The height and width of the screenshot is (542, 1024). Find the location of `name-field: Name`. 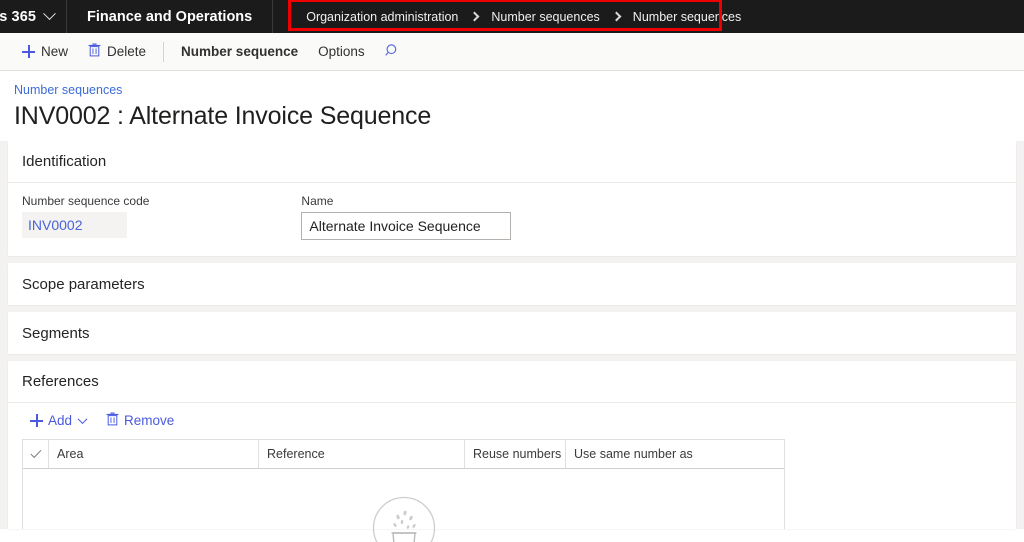

name-field: Name is located at coordinates (406, 216).